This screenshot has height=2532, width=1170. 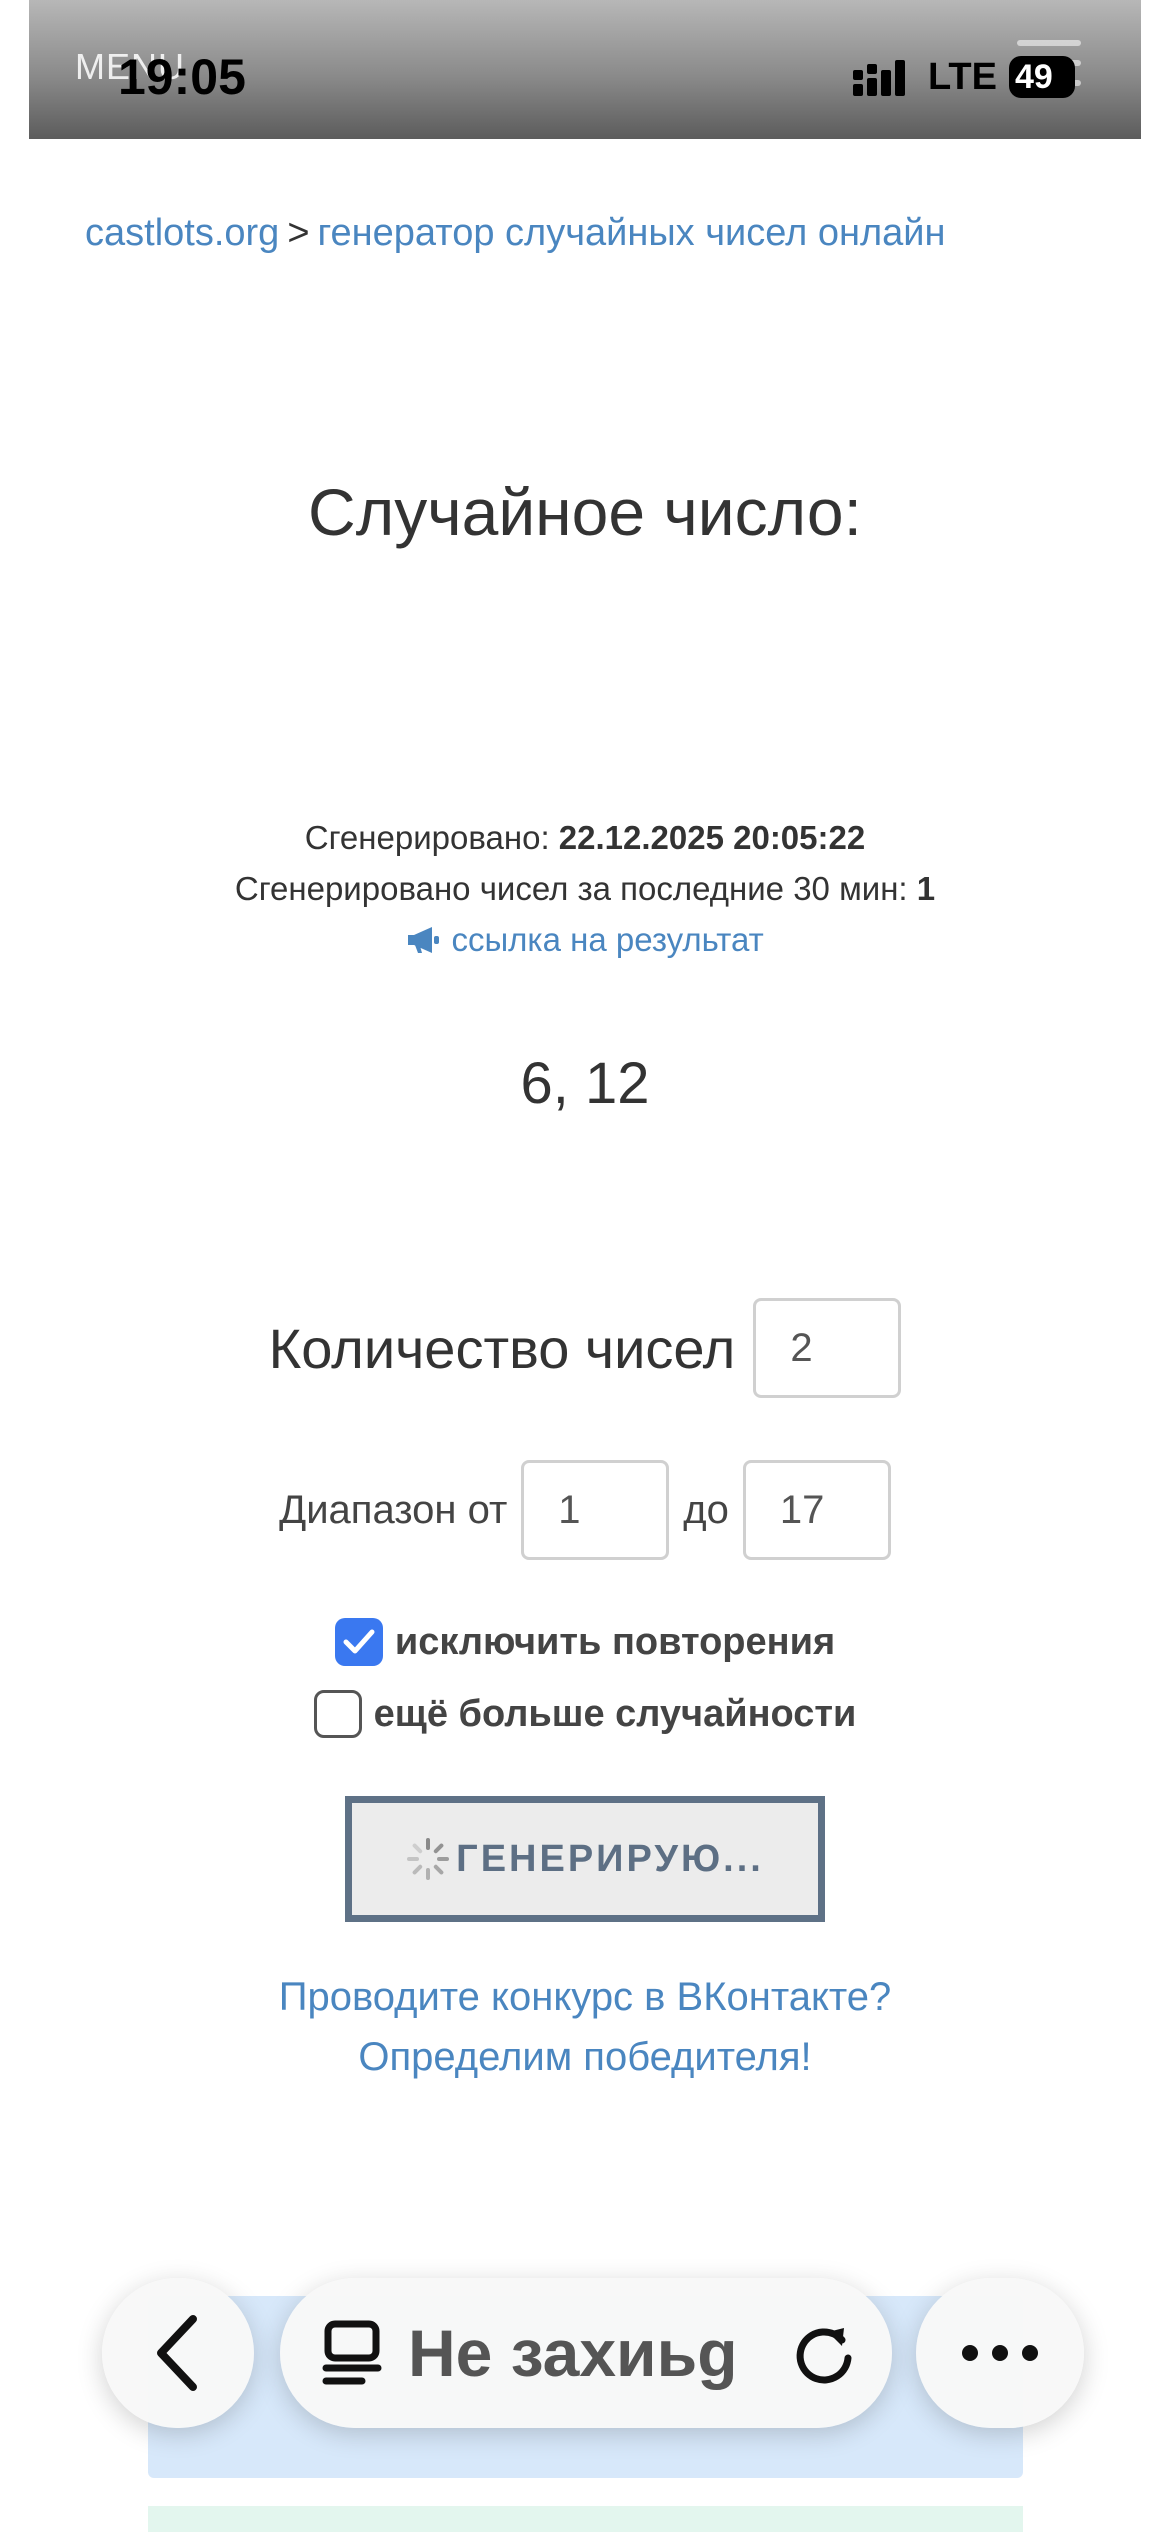 I want to click on generated-label: Сгенерировано:, so click(x=431, y=837).